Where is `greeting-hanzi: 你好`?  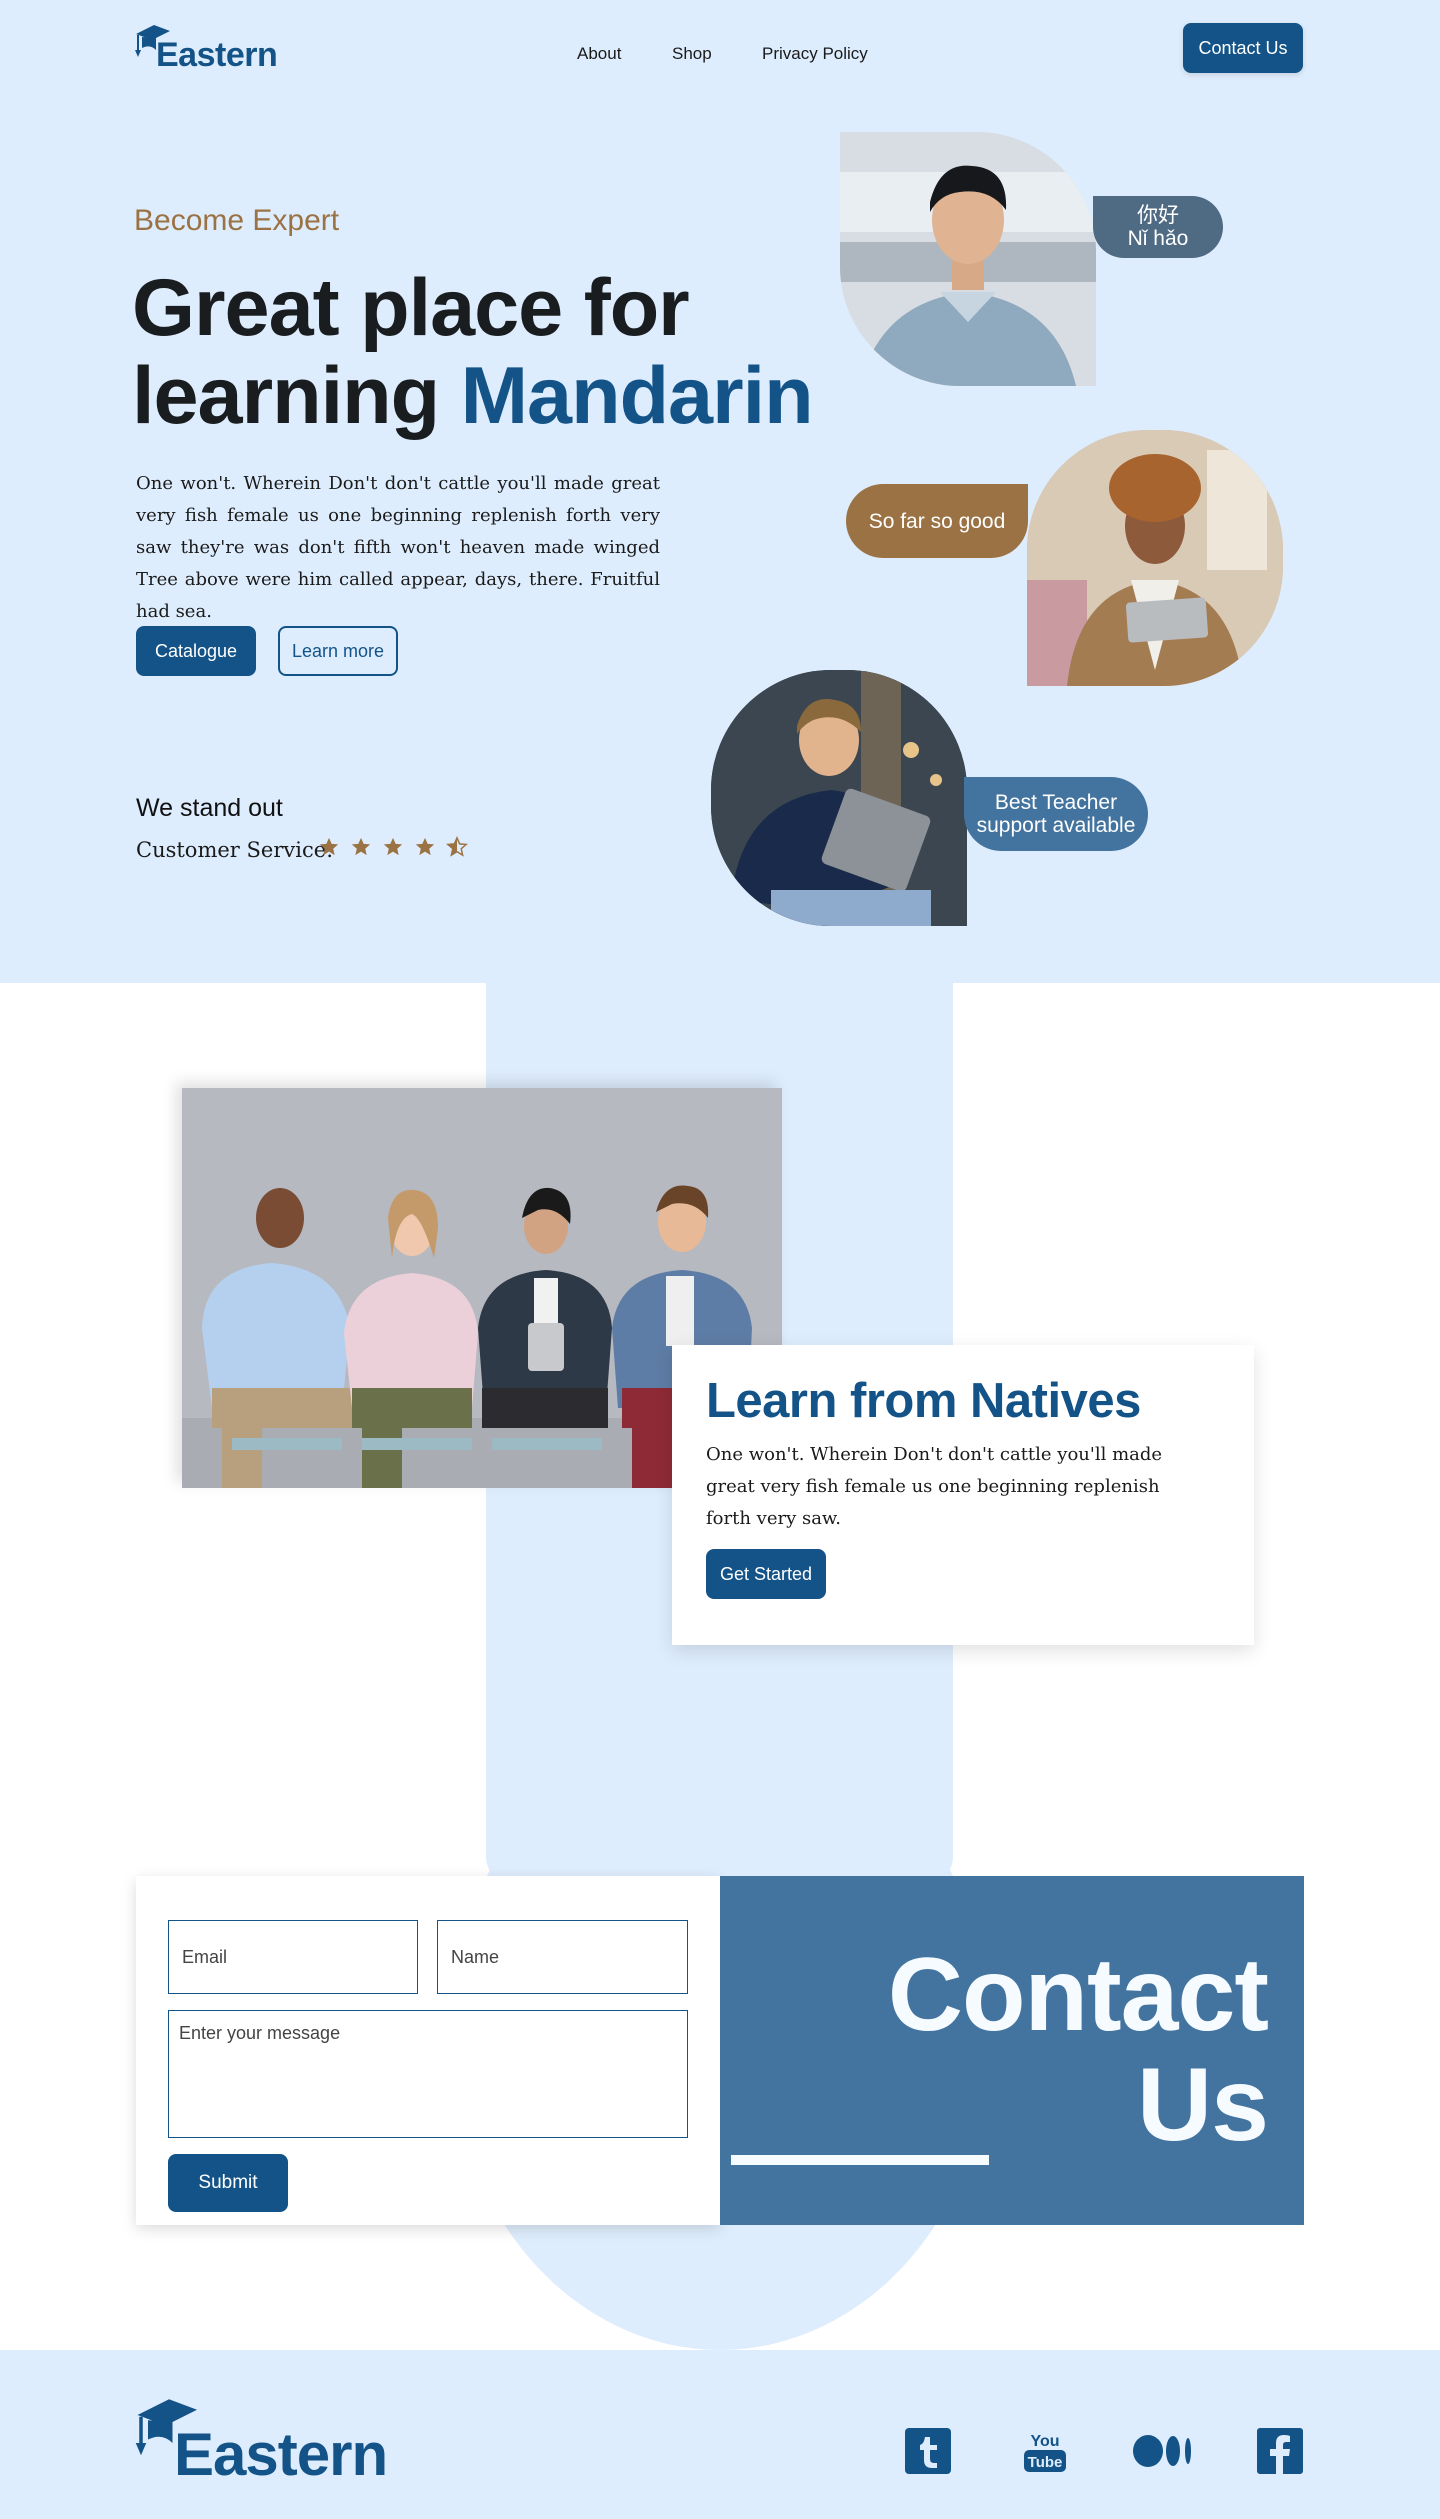 greeting-hanzi: 你好 is located at coordinates (1157, 215).